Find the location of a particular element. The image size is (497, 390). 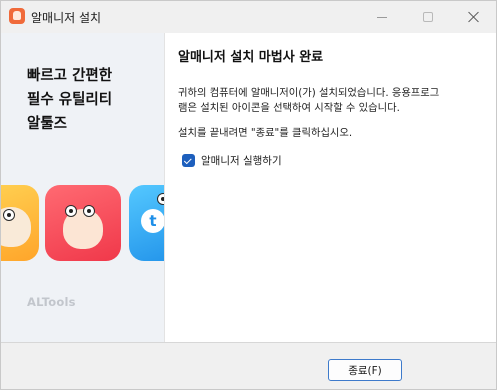

launch-checkbox is located at coordinates (188, 160).